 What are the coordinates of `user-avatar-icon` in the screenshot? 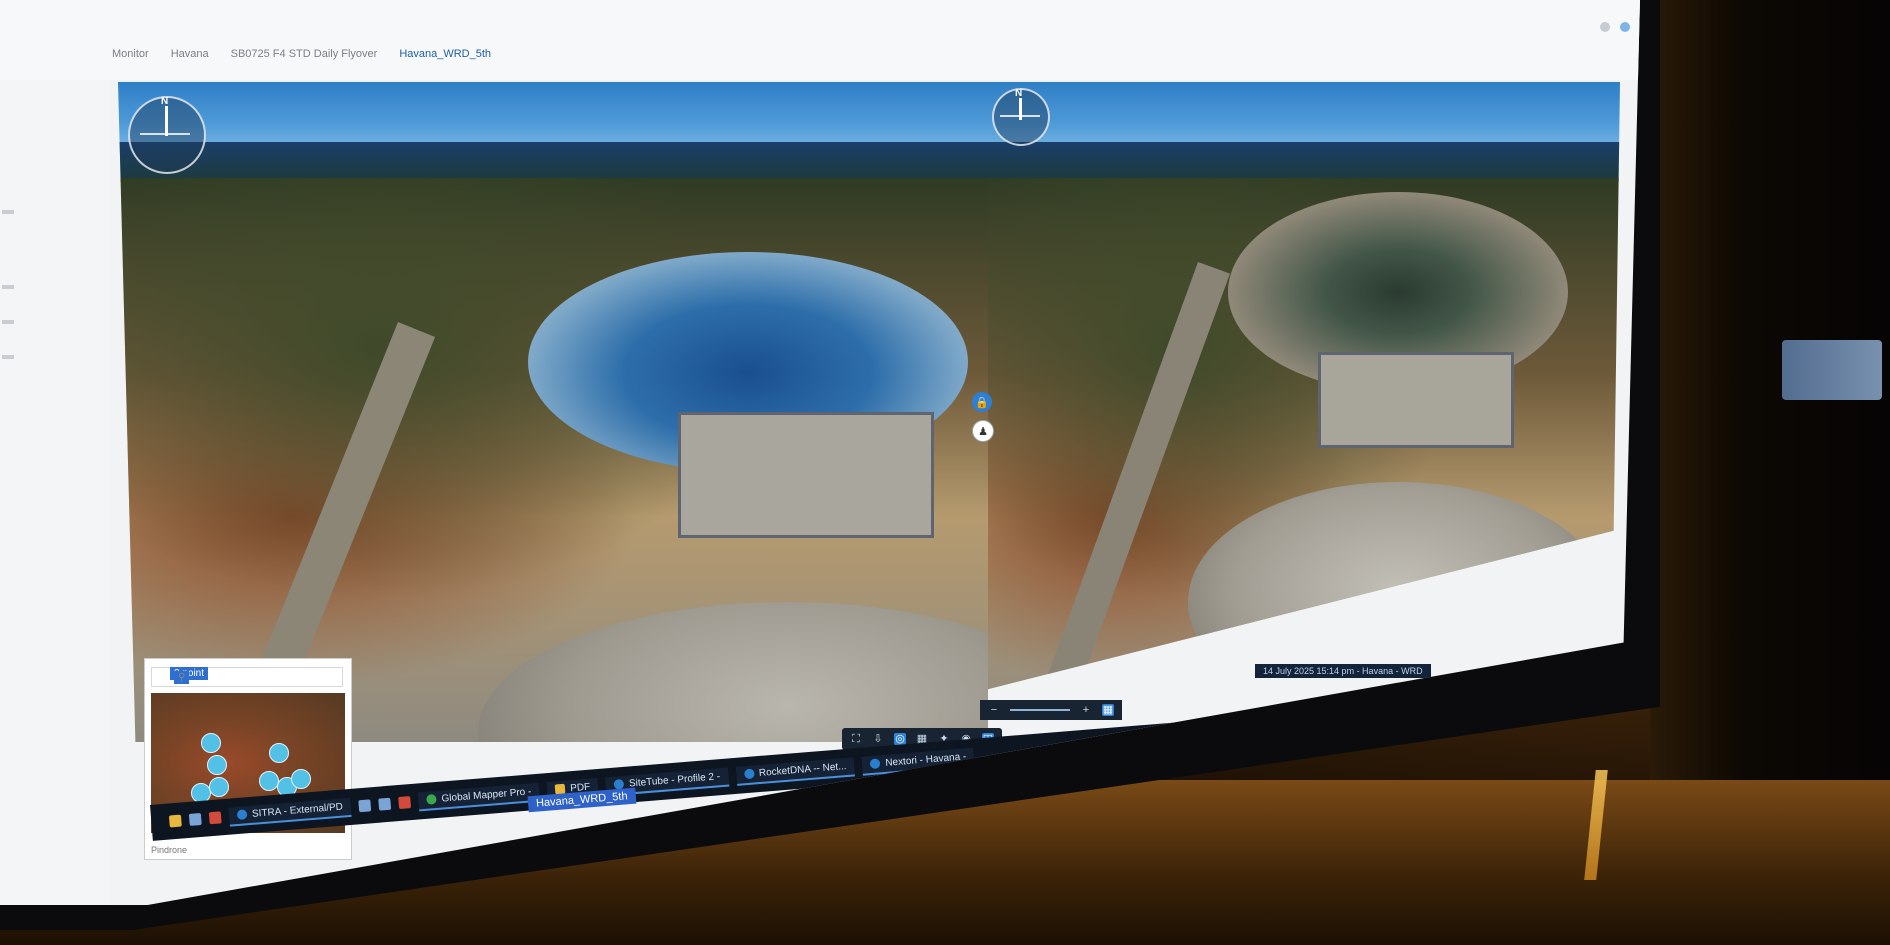 It's located at (1625, 27).